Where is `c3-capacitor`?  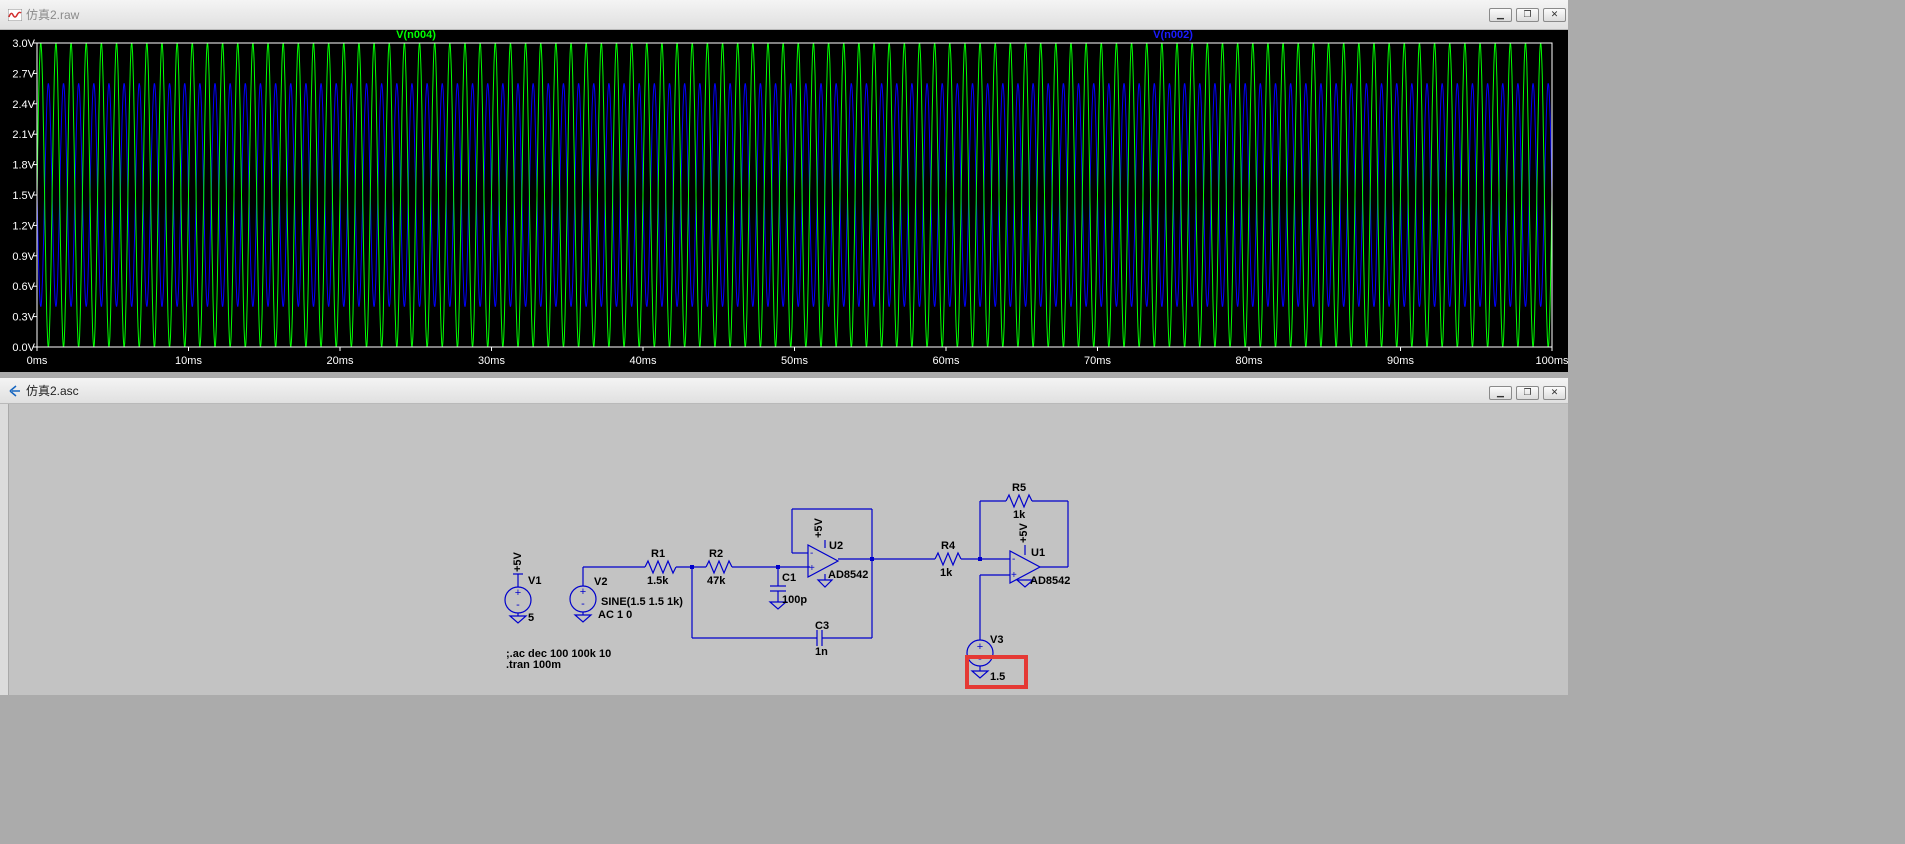
c3-capacitor is located at coordinates (819, 638).